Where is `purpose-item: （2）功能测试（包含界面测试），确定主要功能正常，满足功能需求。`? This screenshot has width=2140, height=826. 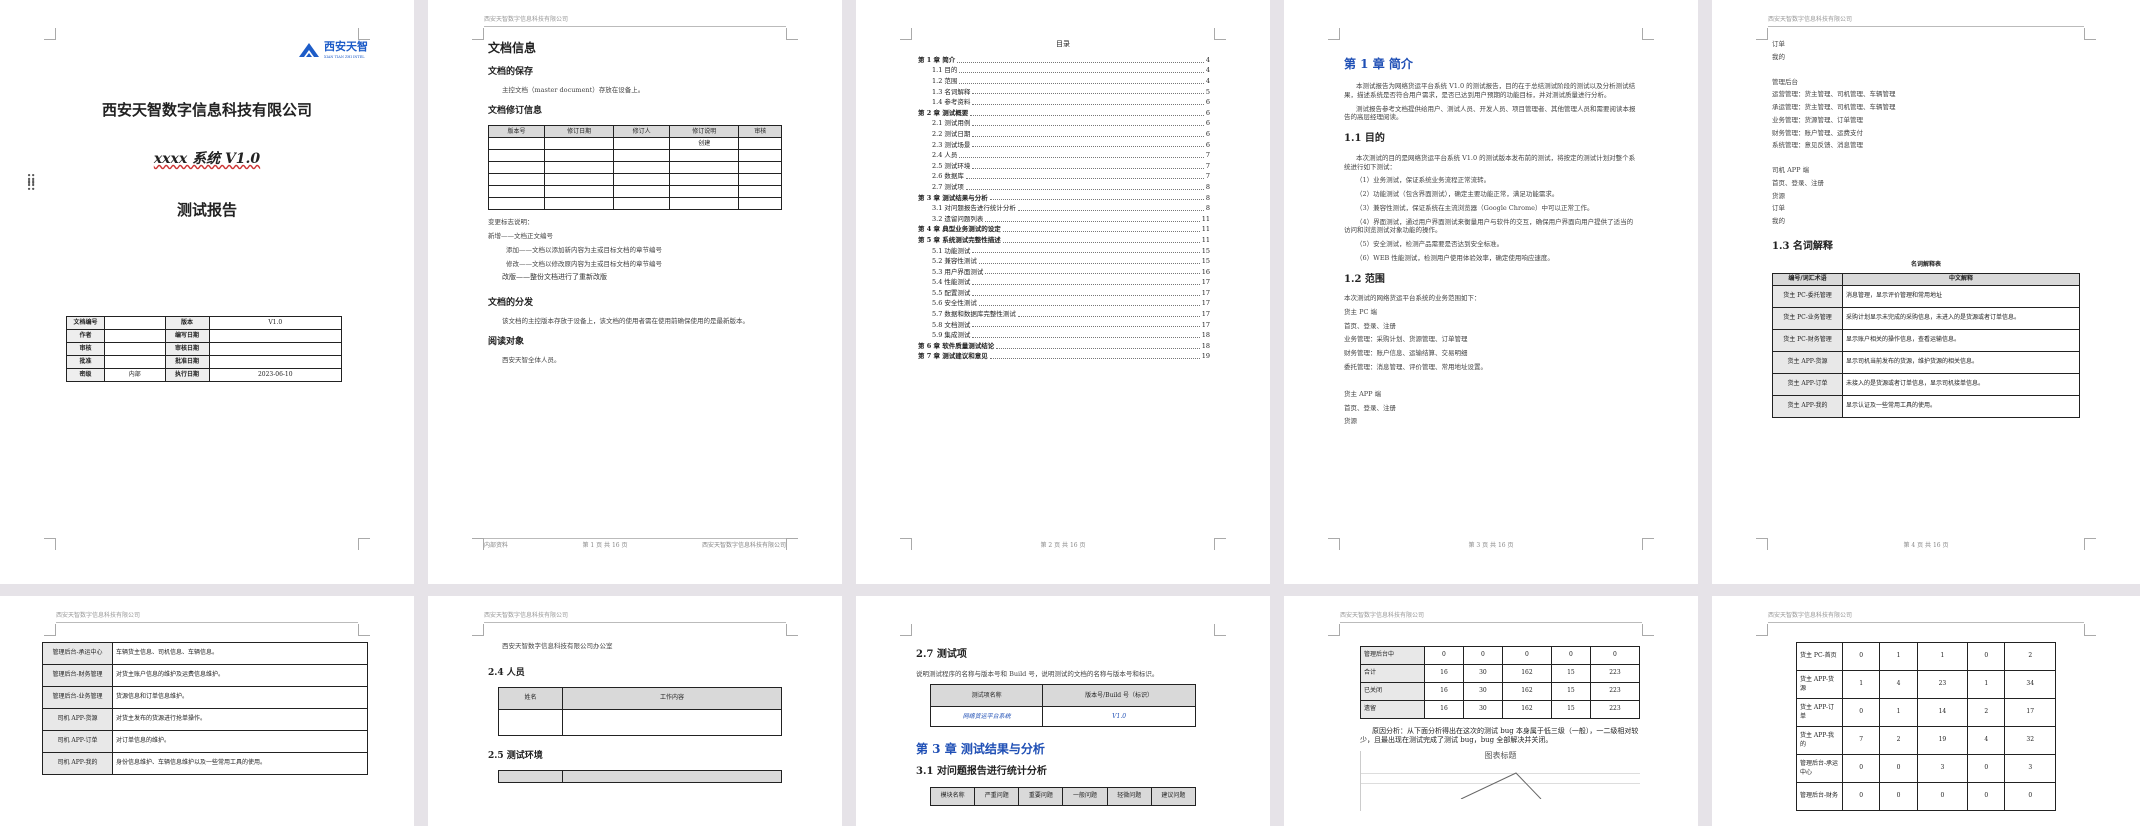
purpose-item: （2）功能测试（包含界面测试），确定主要功能正常，满足功能需求。 is located at coordinates (1457, 194).